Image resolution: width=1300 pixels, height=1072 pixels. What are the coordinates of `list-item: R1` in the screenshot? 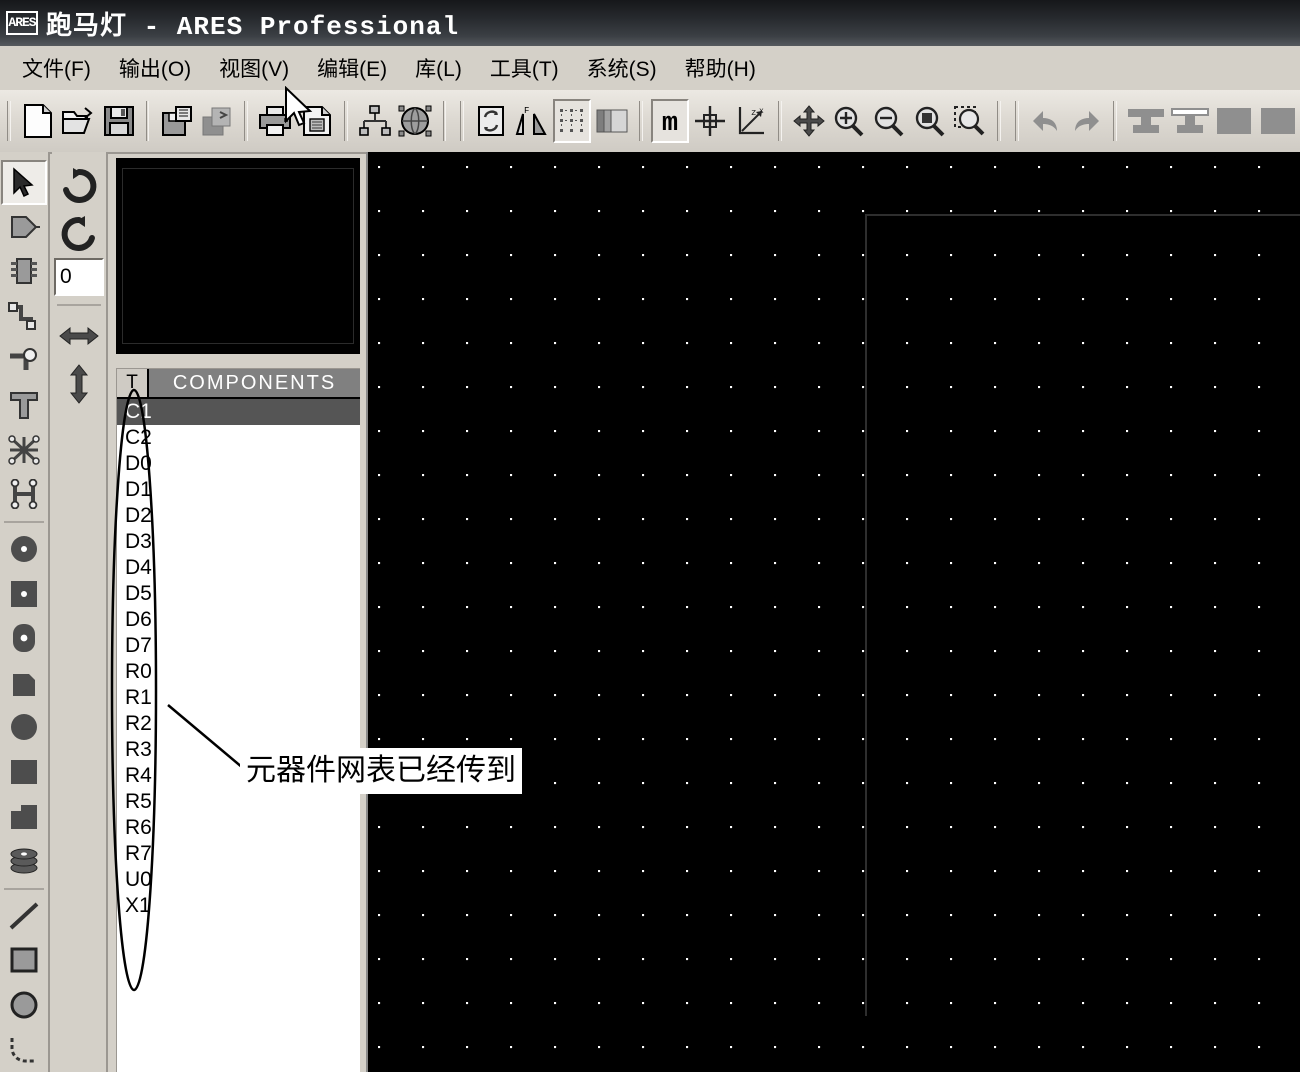 It's located at (238, 698).